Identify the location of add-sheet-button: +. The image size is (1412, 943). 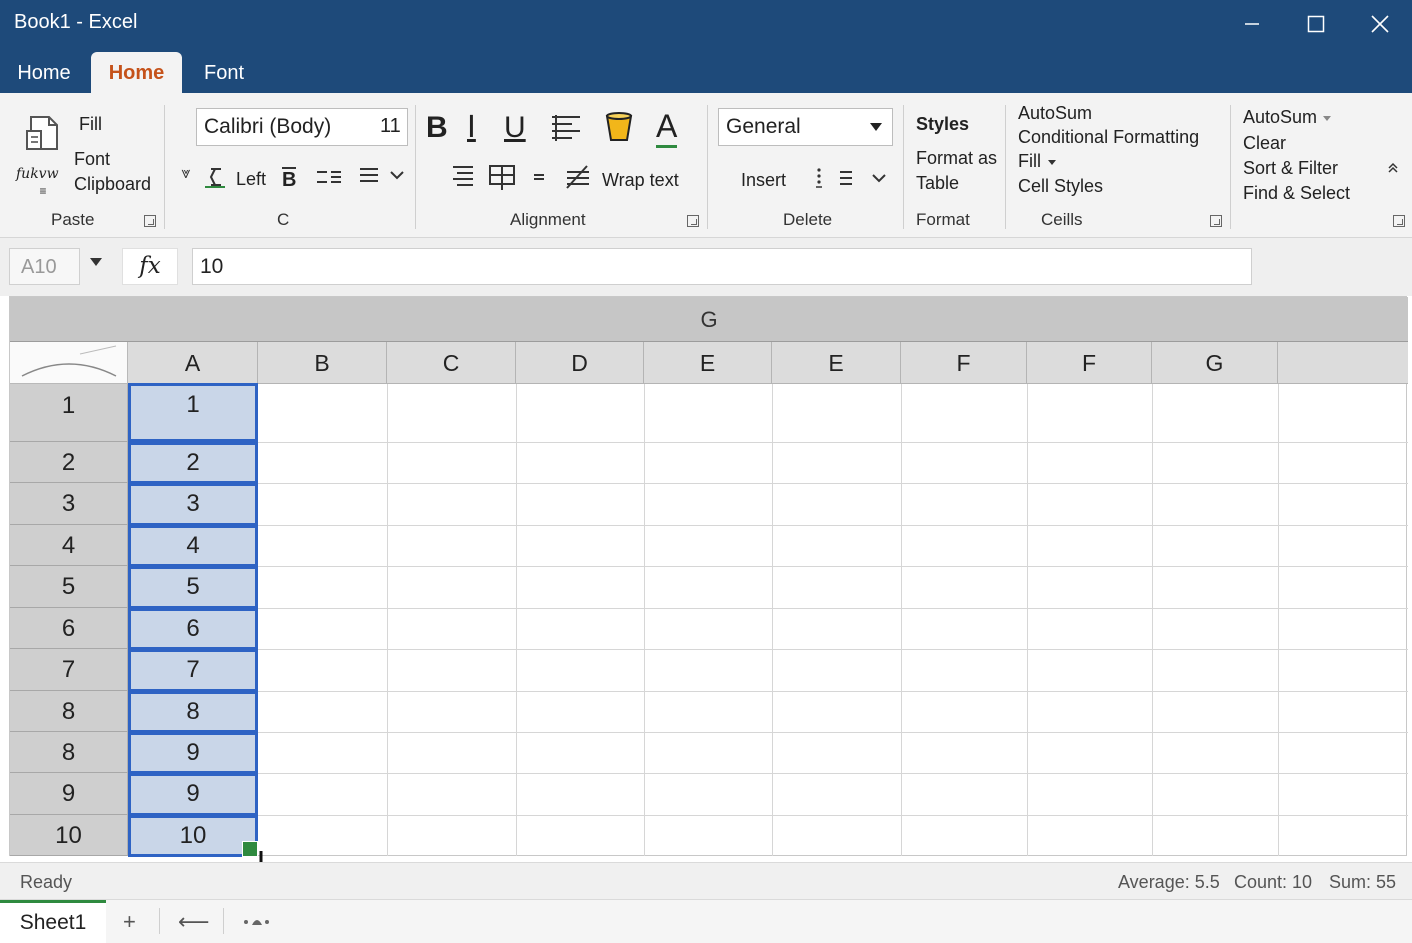
(129, 922).